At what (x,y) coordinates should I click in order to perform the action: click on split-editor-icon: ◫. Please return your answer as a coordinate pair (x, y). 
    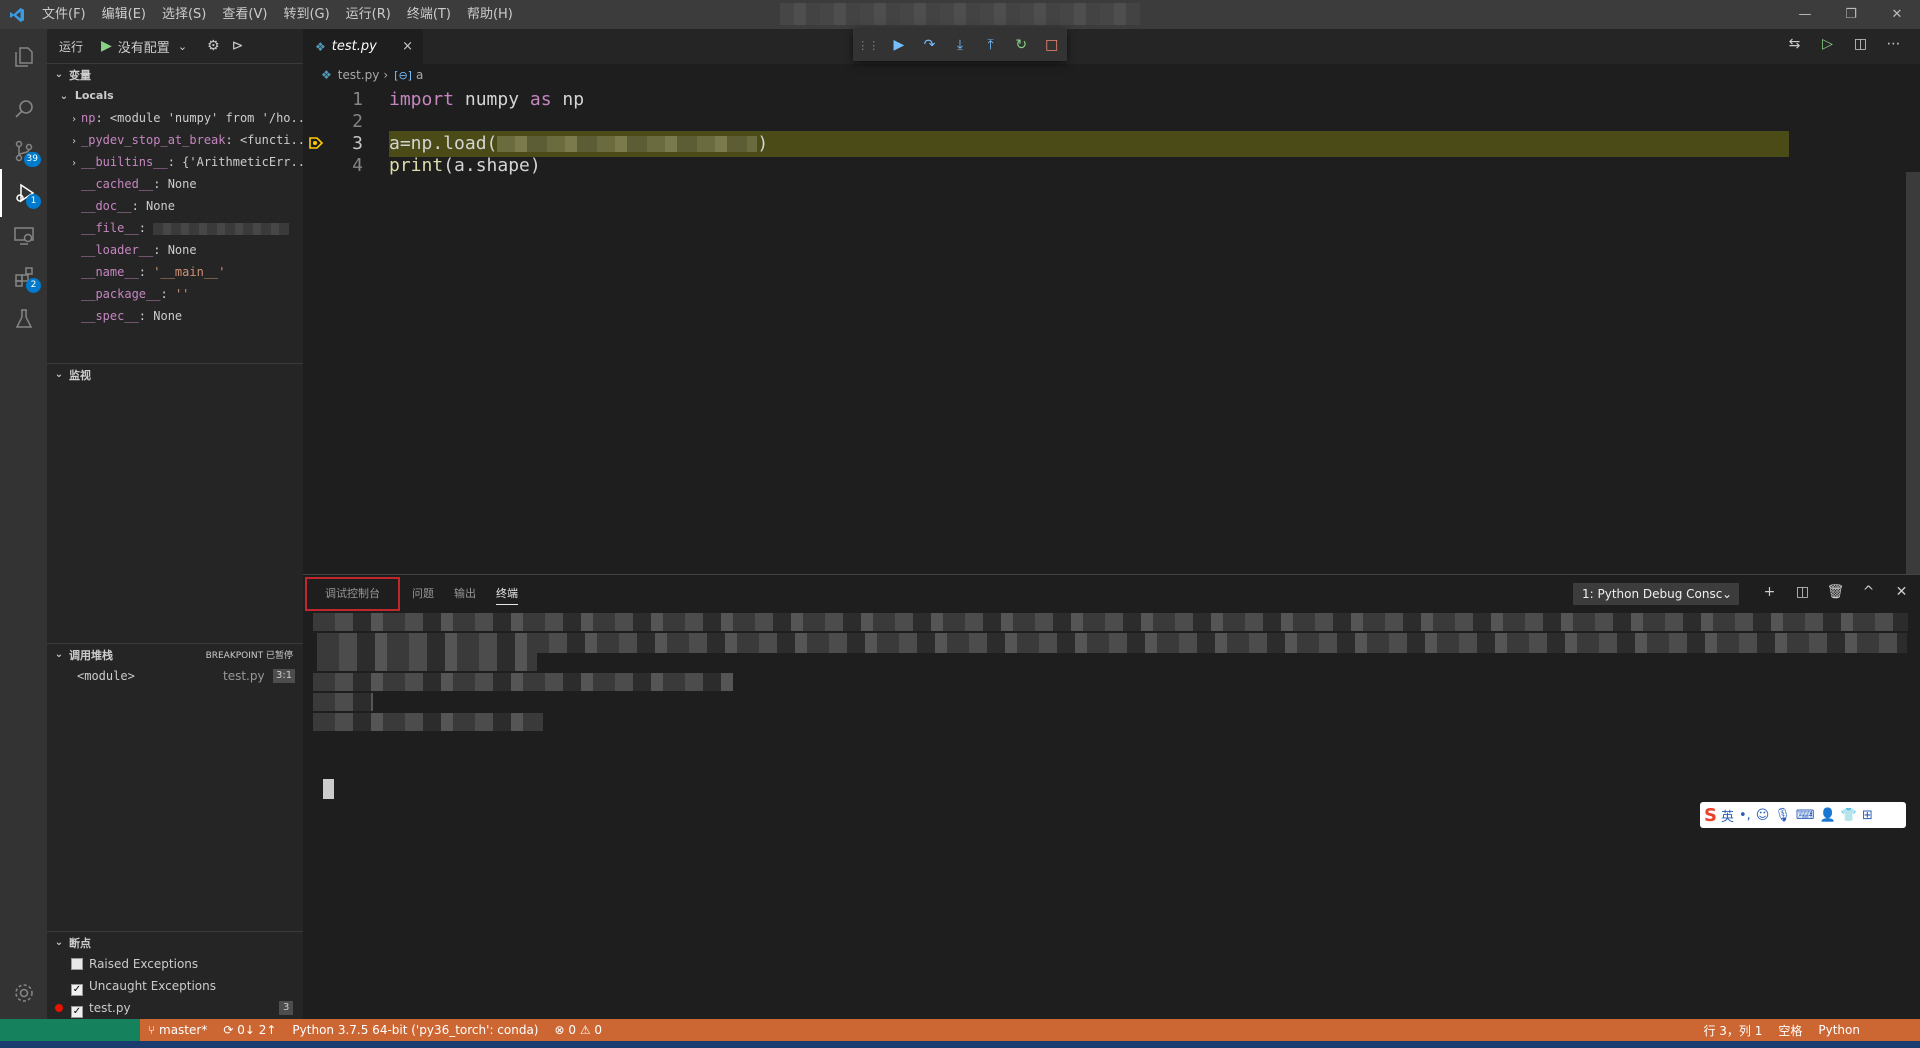
    Looking at the image, I should click on (1860, 44).